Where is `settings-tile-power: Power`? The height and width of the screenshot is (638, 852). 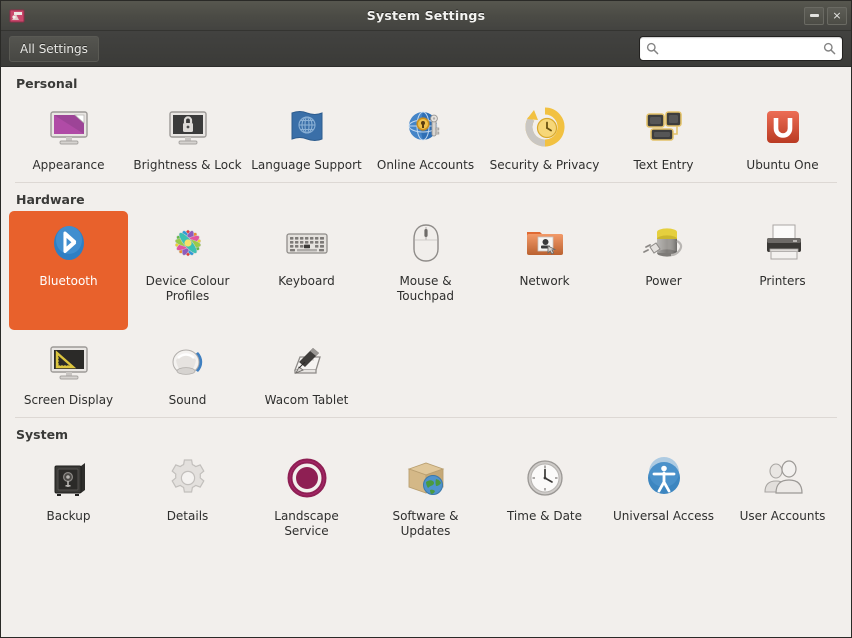 settings-tile-power: Power is located at coordinates (663, 270).